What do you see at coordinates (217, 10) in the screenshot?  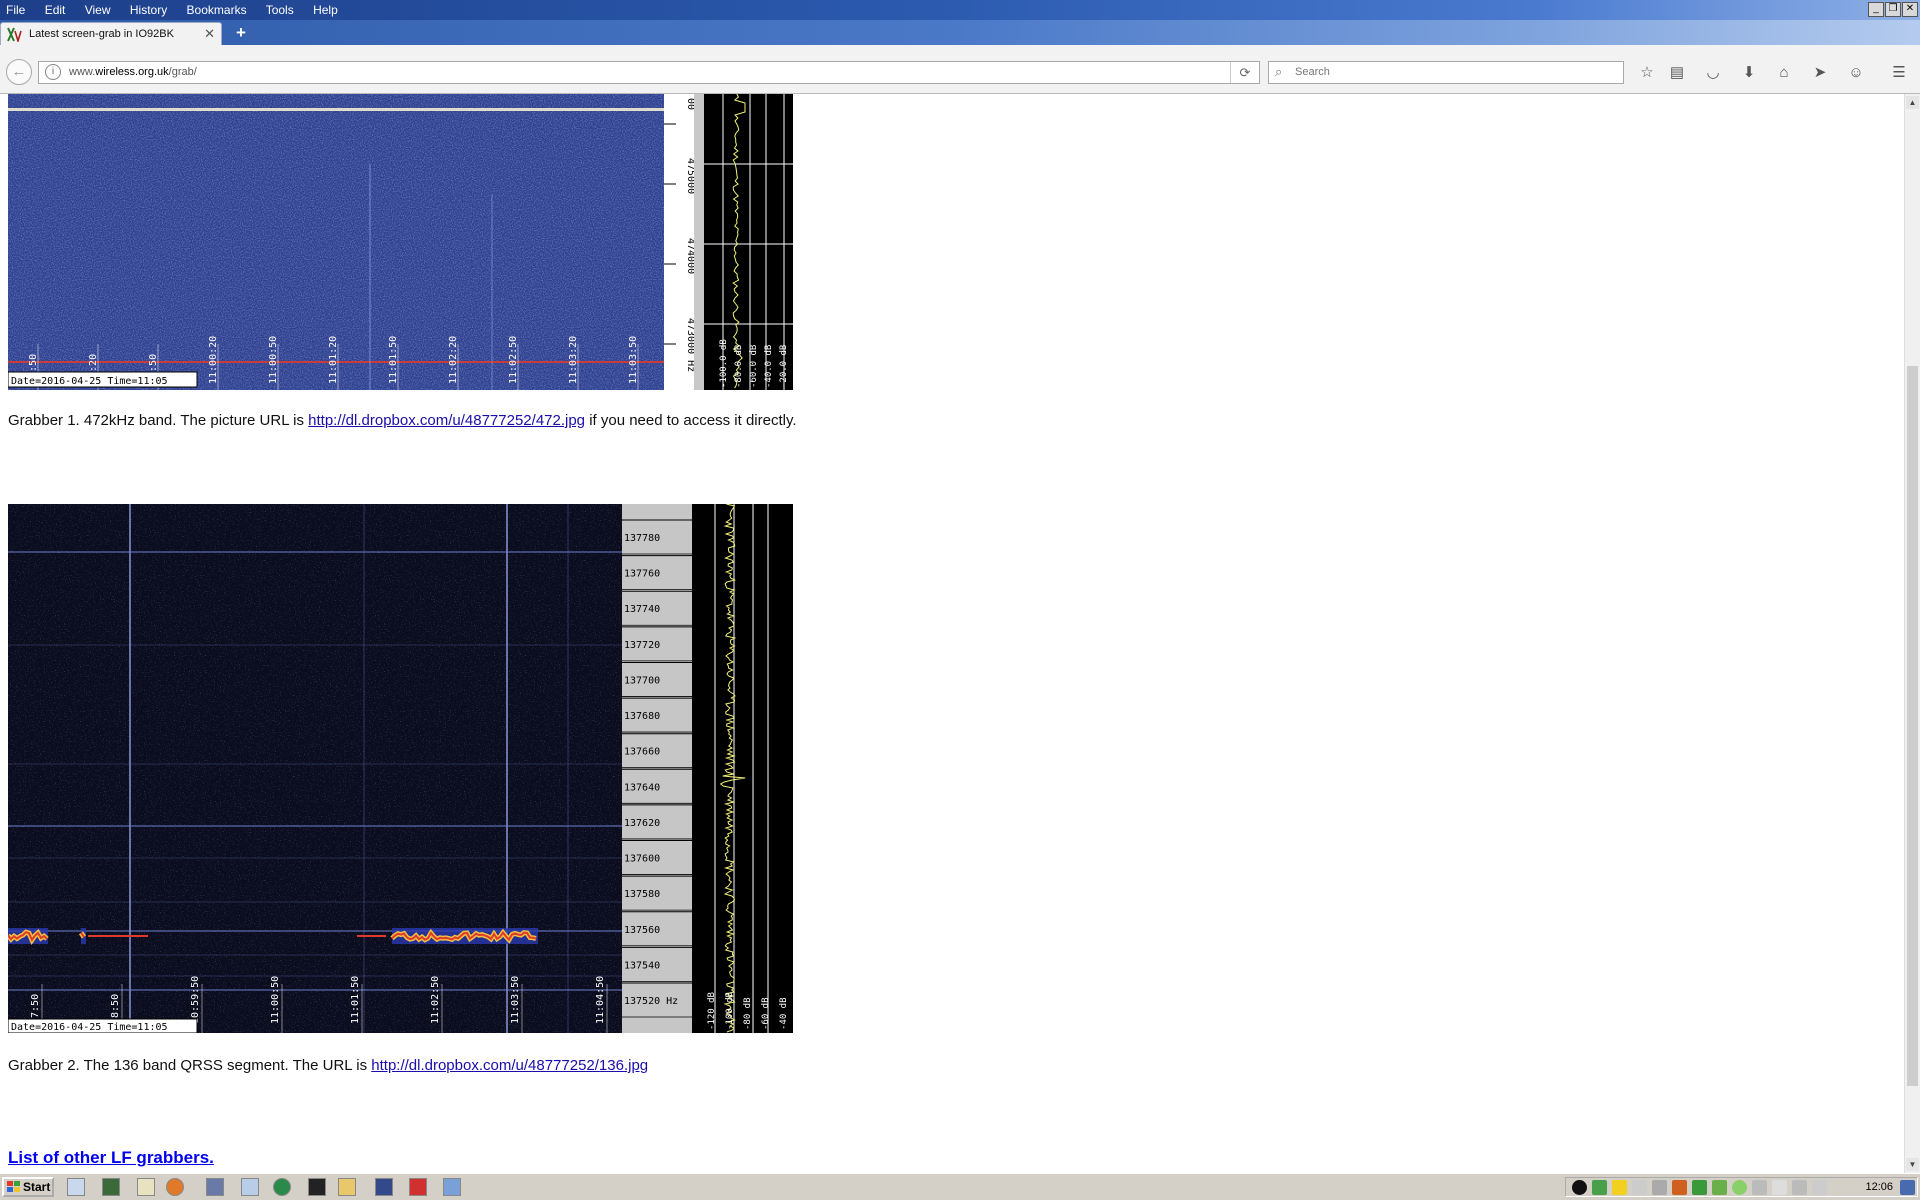 I see `menu-bookmarks: Bookmarks` at bounding box center [217, 10].